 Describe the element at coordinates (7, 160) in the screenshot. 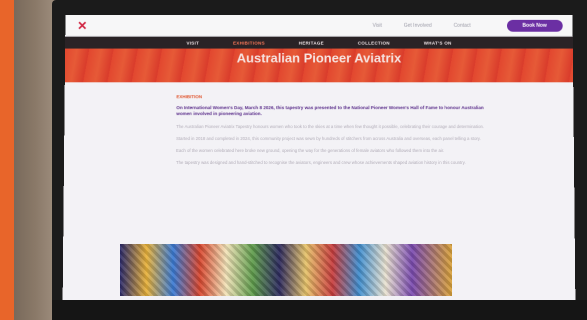

I see `orange-edge` at that location.